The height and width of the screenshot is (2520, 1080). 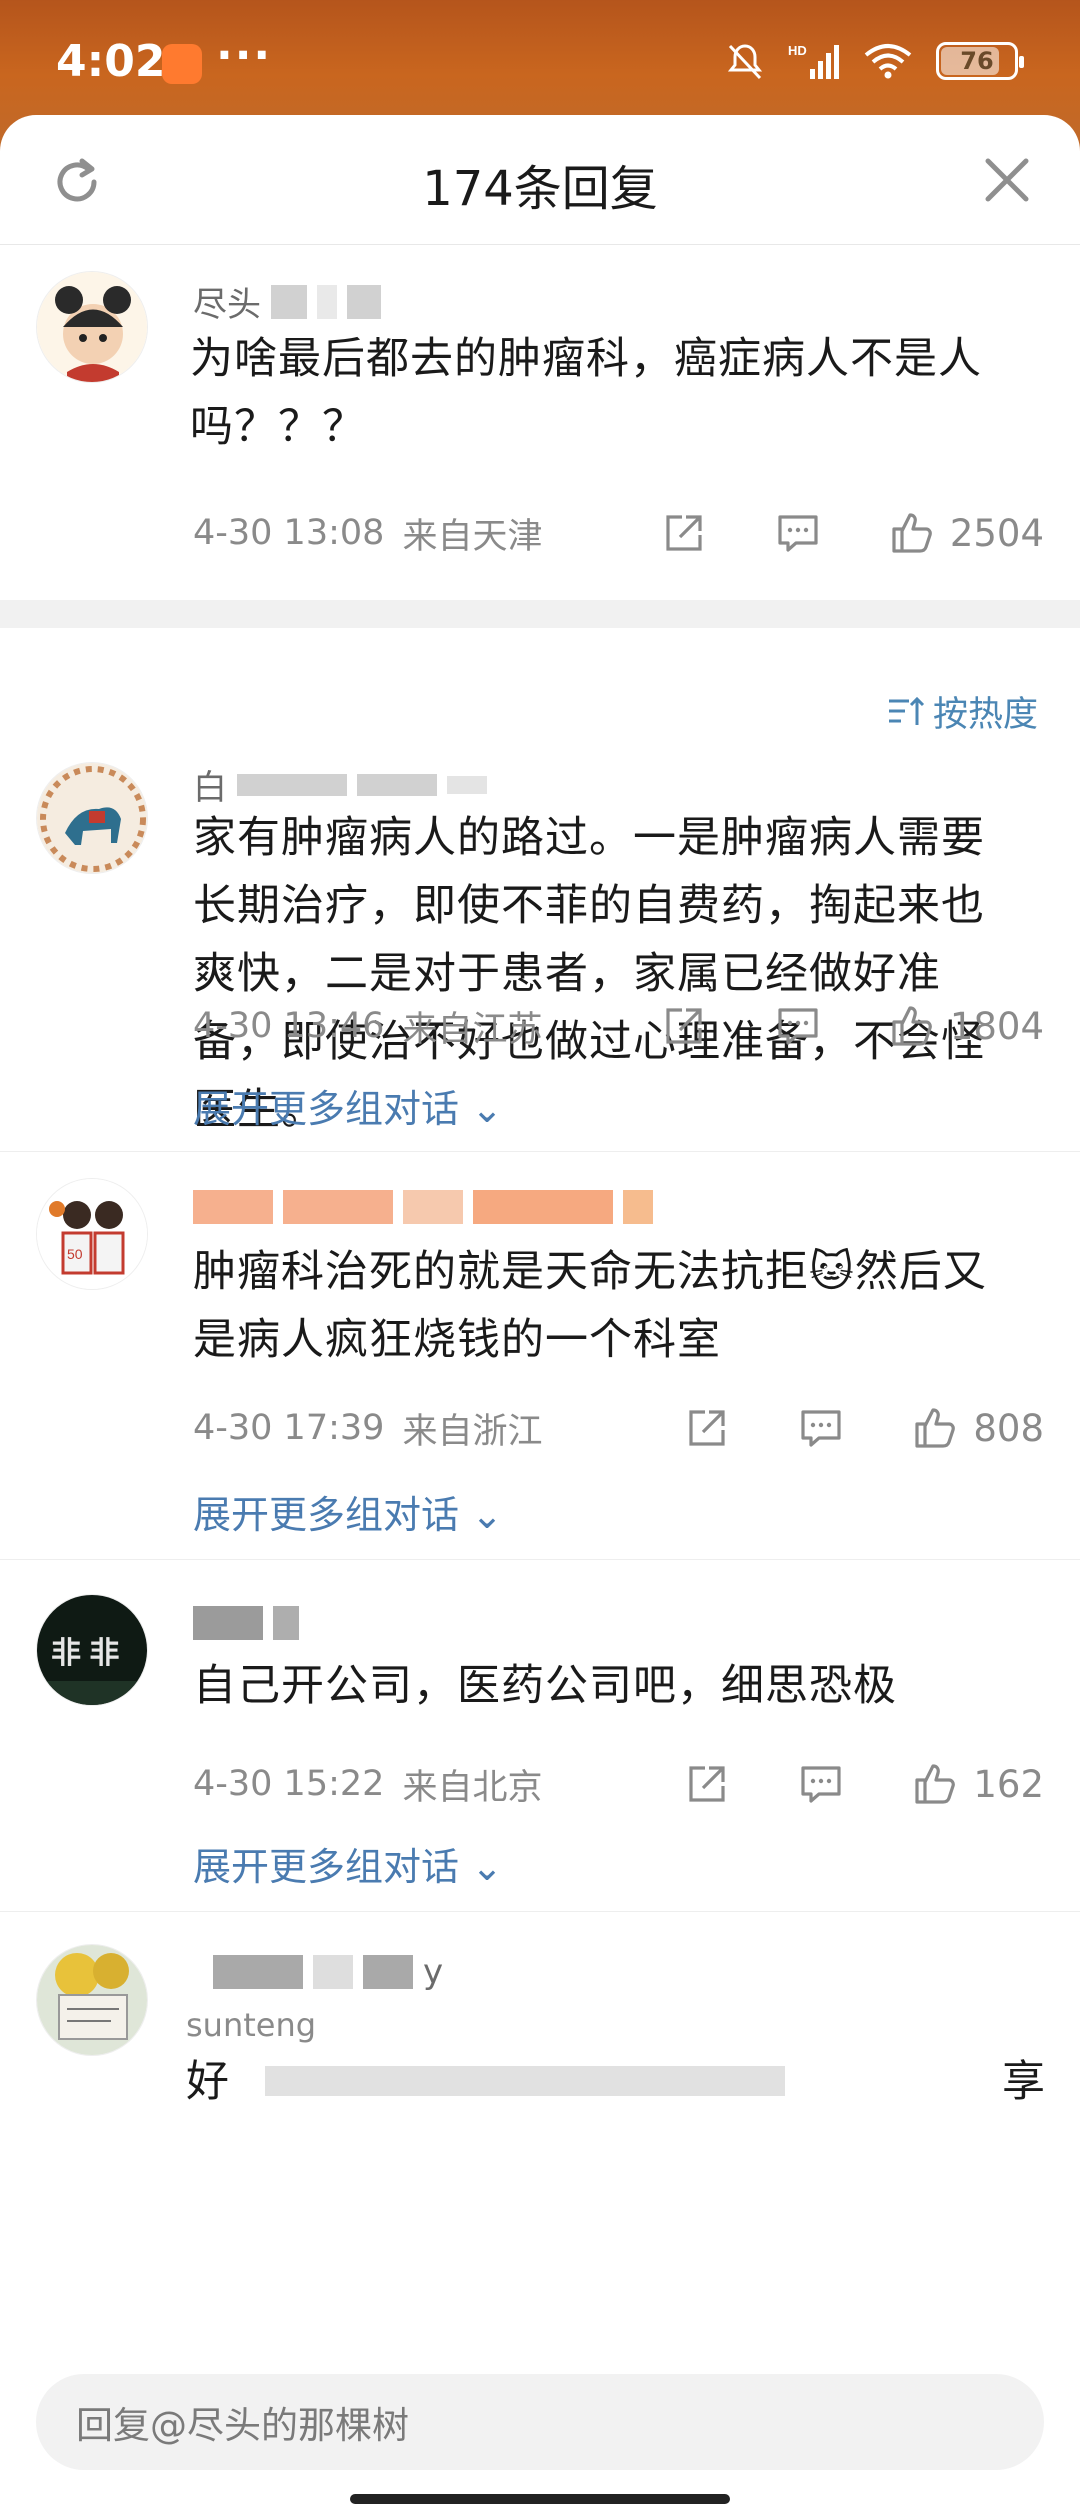 I want to click on like-count: 162, so click(x=1008, y=1784).